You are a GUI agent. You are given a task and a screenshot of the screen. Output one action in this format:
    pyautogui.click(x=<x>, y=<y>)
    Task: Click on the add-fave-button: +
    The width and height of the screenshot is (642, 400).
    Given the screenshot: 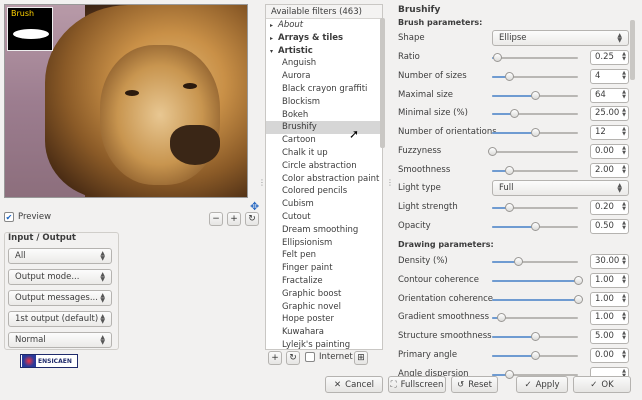 What is the action you would take?
    pyautogui.click(x=275, y=358)
    